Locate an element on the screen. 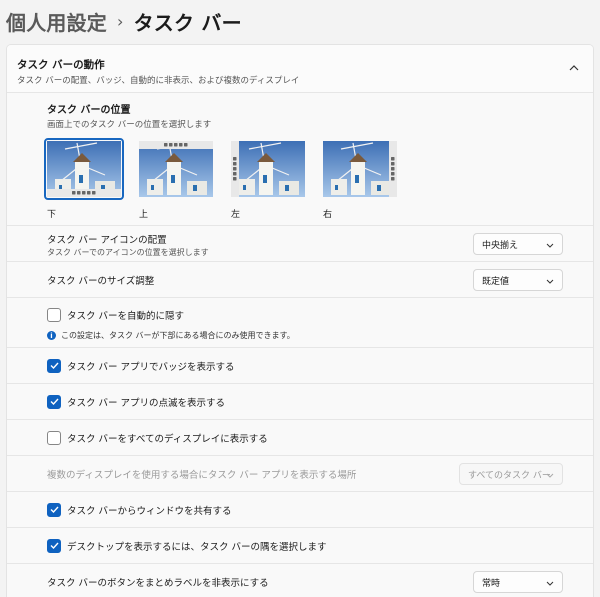 The image size is (600, 597). badges-checkbox is located at coordinates (54, 365).